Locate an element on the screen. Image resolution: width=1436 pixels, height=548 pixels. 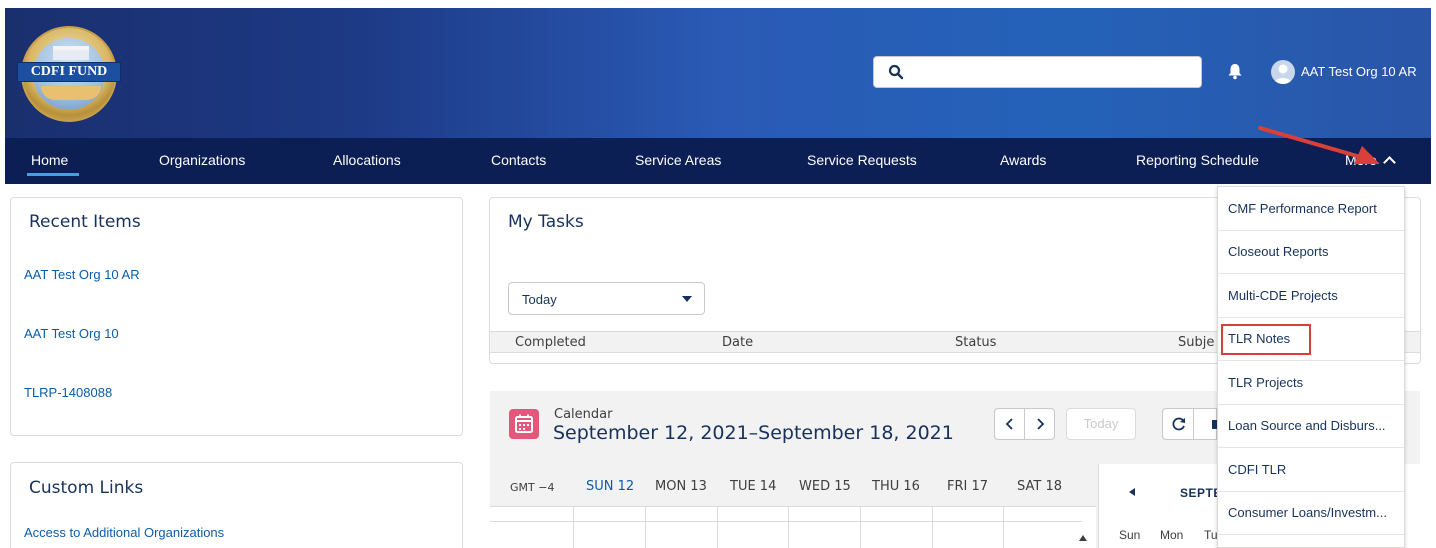
refresh-button is located at coordinates (1178, 424).